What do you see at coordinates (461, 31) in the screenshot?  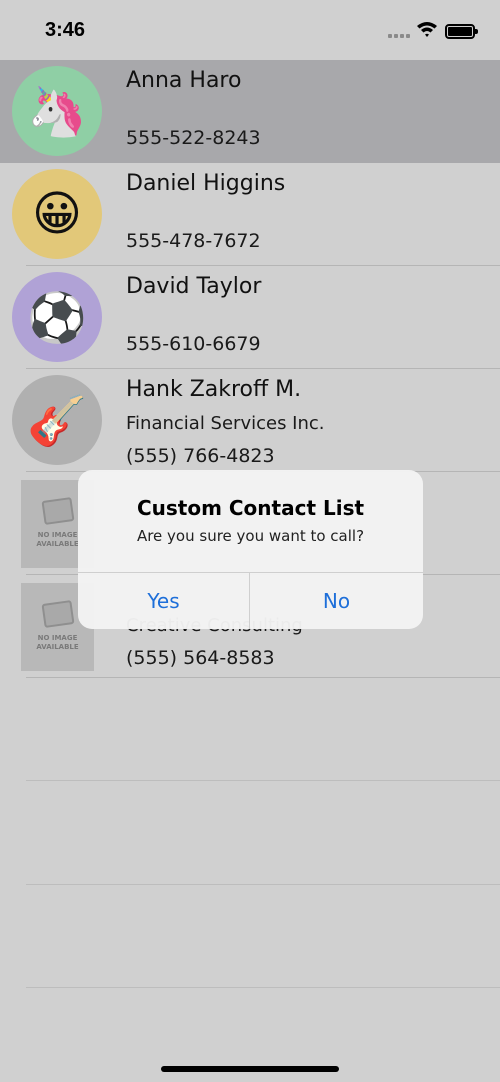 I see `battery-icon` at bounding box center [461, 31].